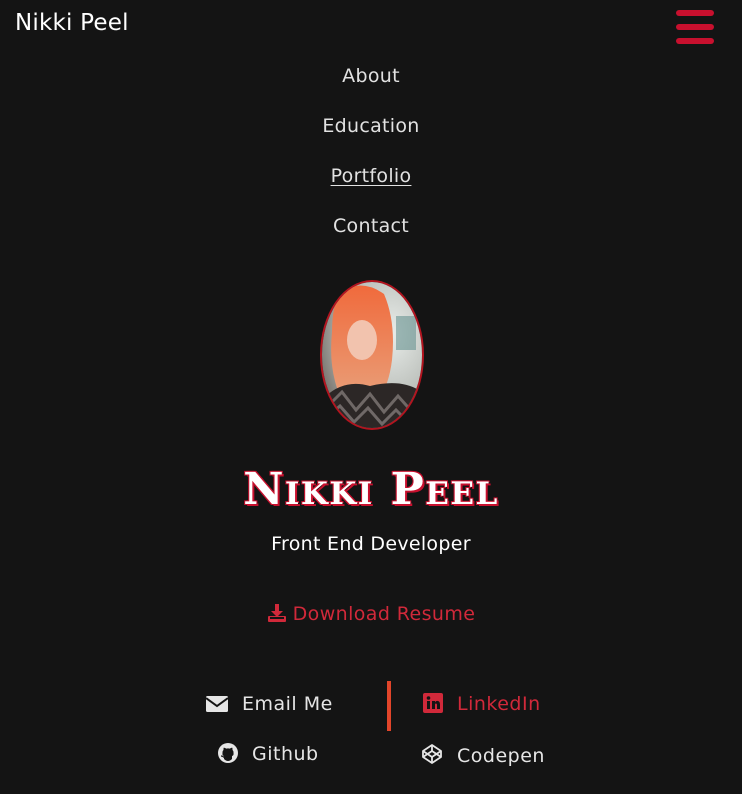  Describe the element at coordinates (72, 23) in the screenshot. I see `site-brand: Nikki Peel` at that location.